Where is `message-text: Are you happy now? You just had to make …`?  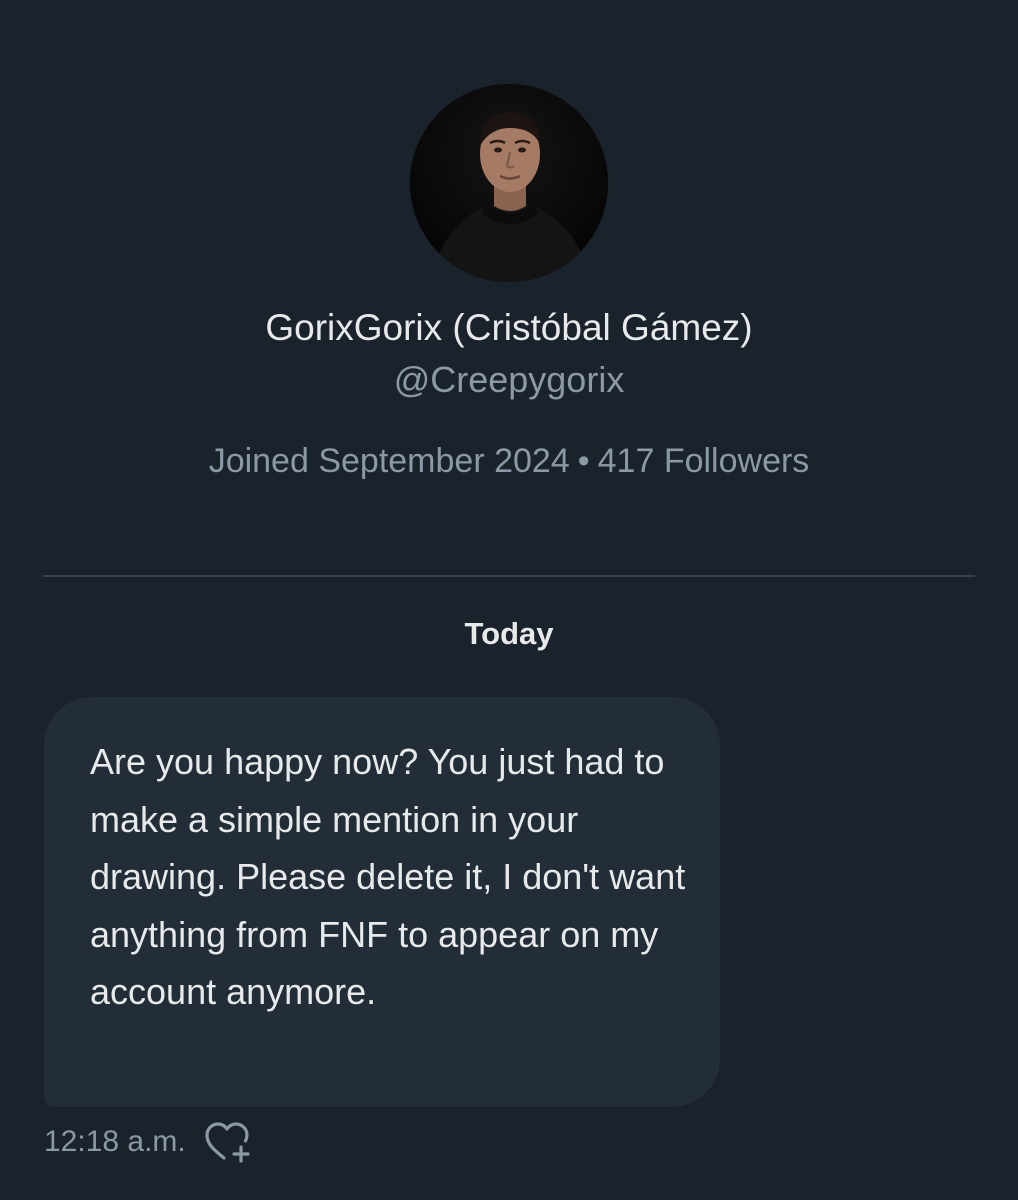 message-text: Are you happy now? You just had to make … is located at coordinates (388, 876).